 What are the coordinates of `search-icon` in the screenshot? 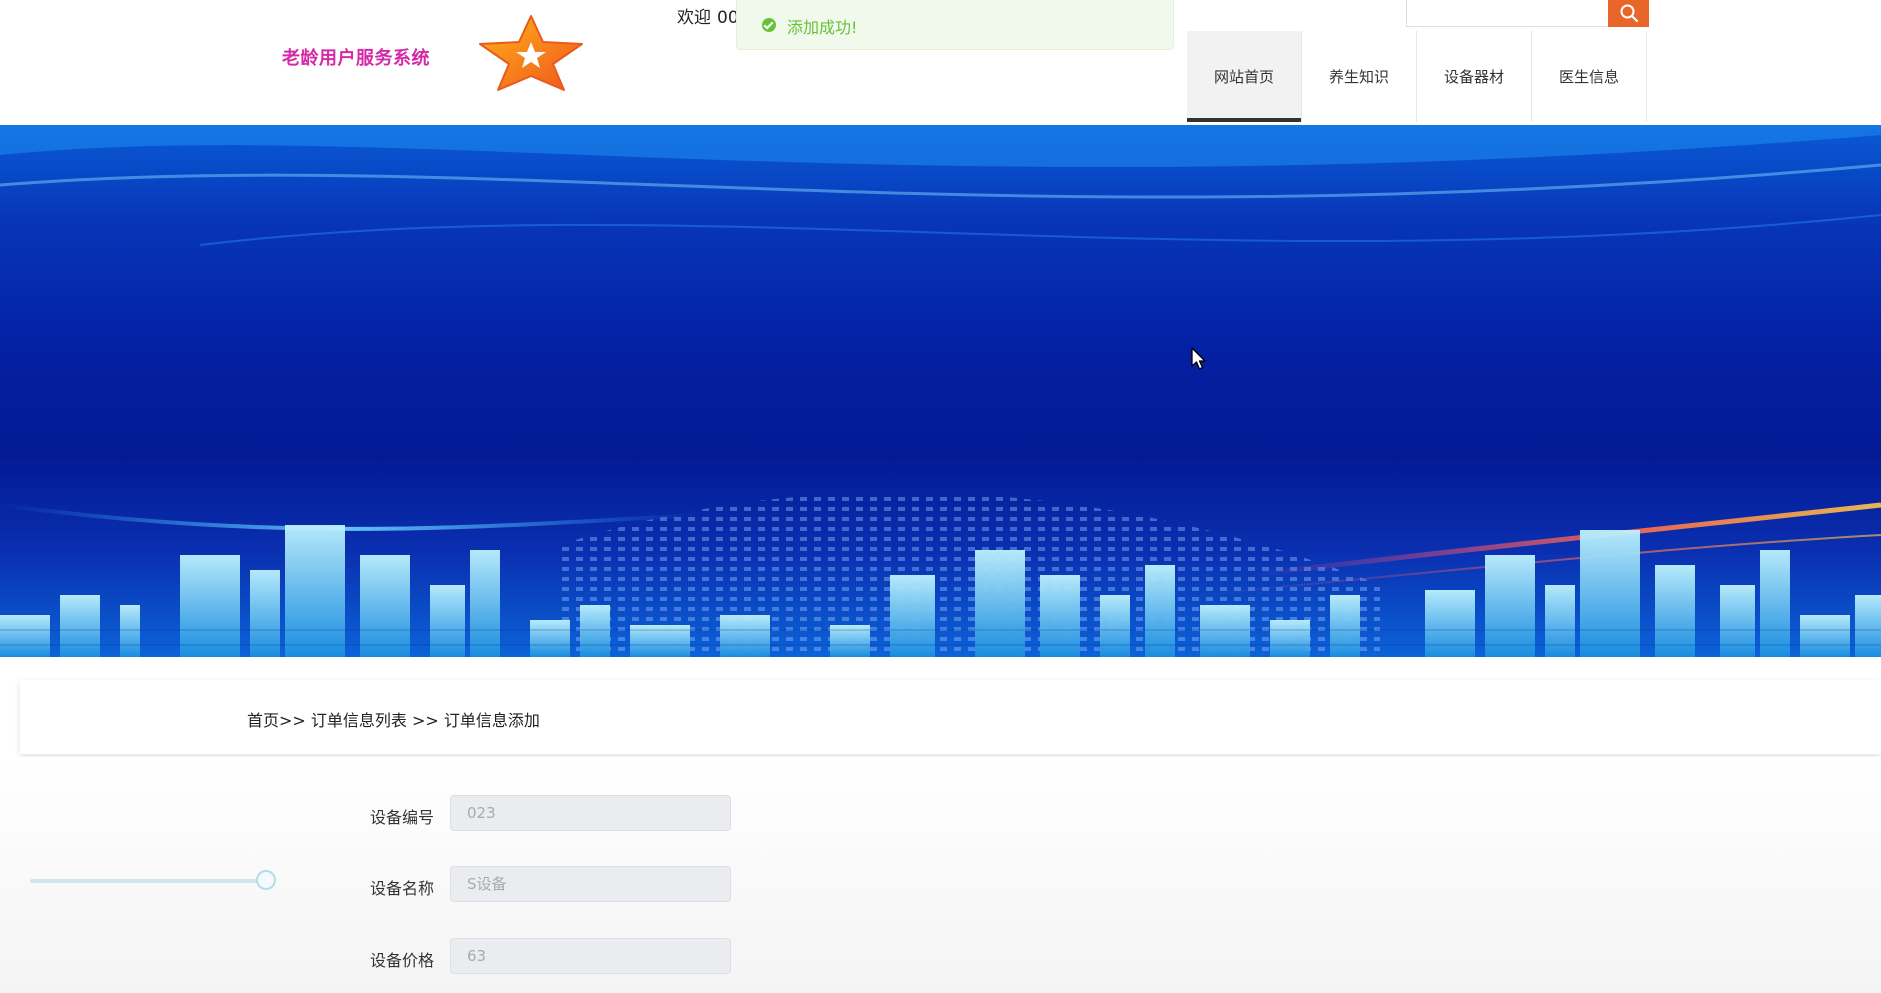 It's located at (1629, 13).